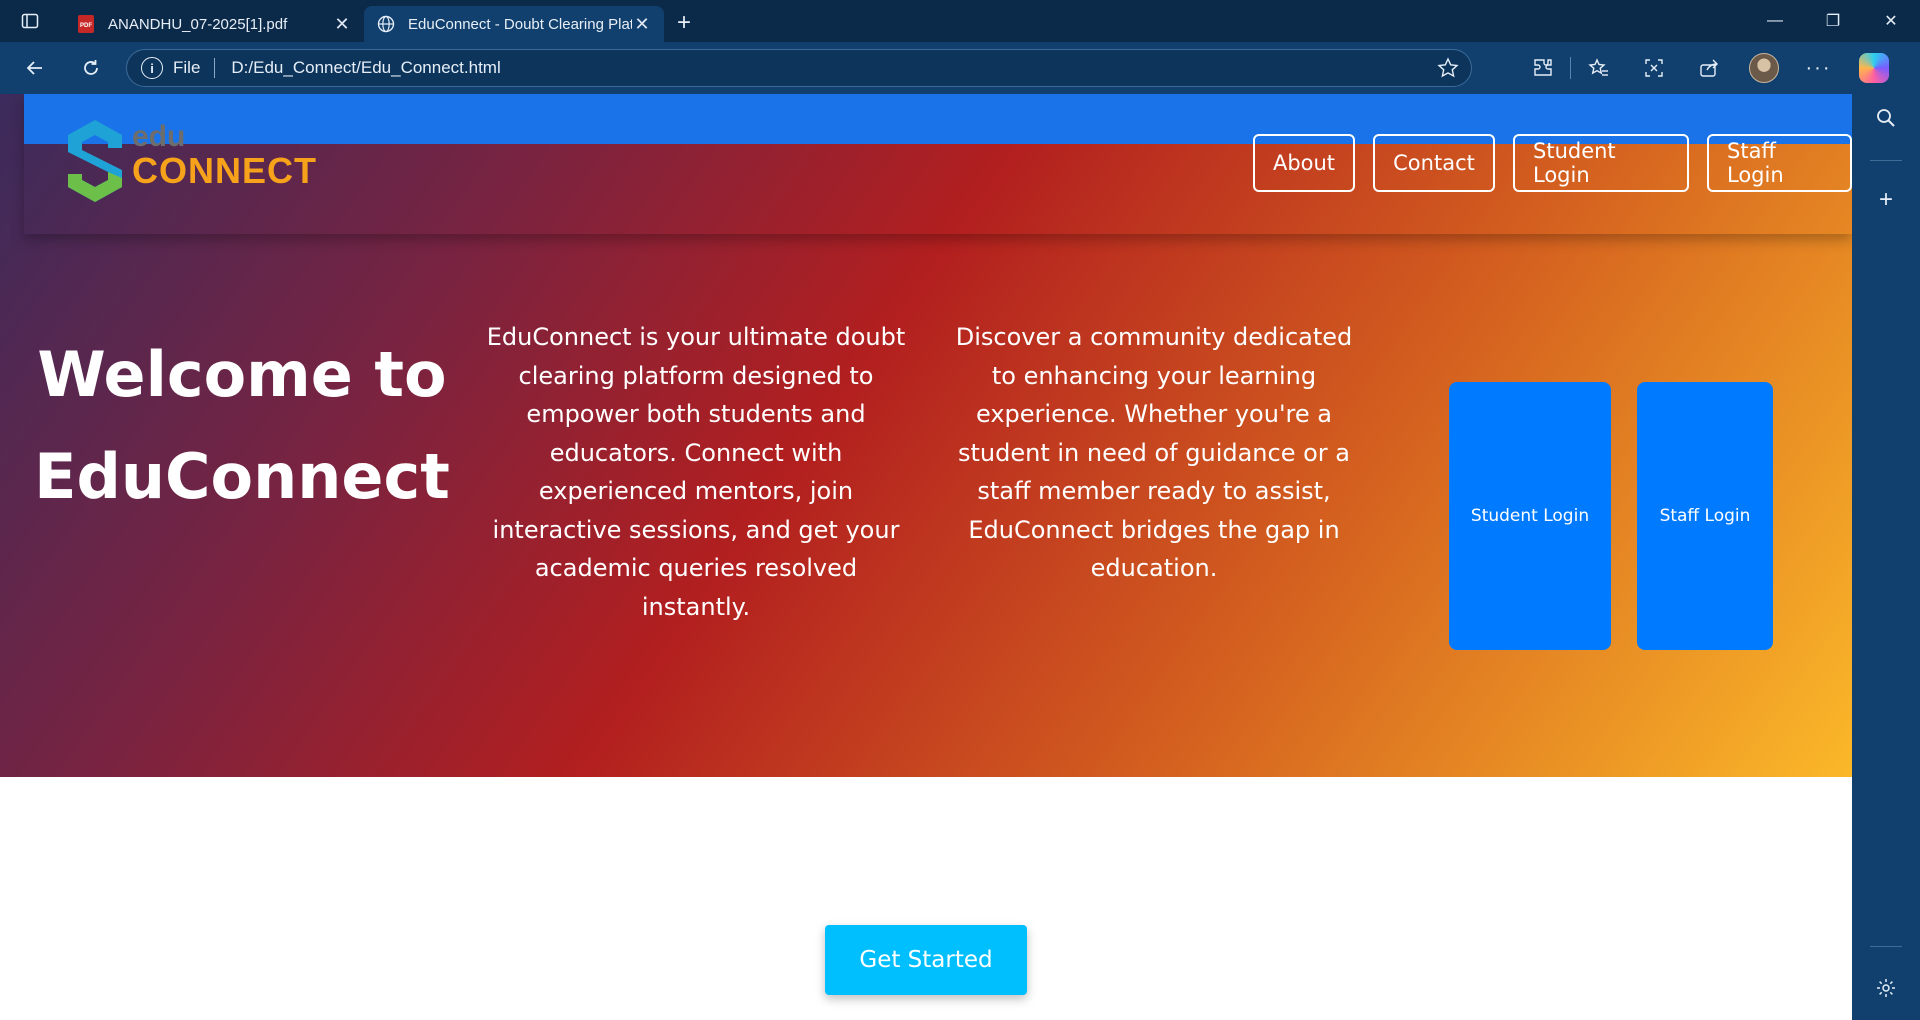 The height and width of the screenshot is (1020, 1920). I want to click on nav-staff-login-button: Staff Login, so click(1779, 163).